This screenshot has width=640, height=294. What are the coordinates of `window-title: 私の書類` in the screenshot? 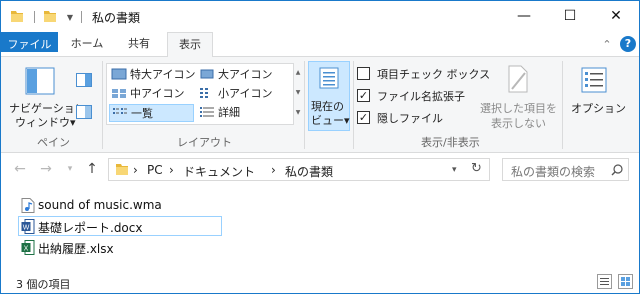 It's located at (116, 18).